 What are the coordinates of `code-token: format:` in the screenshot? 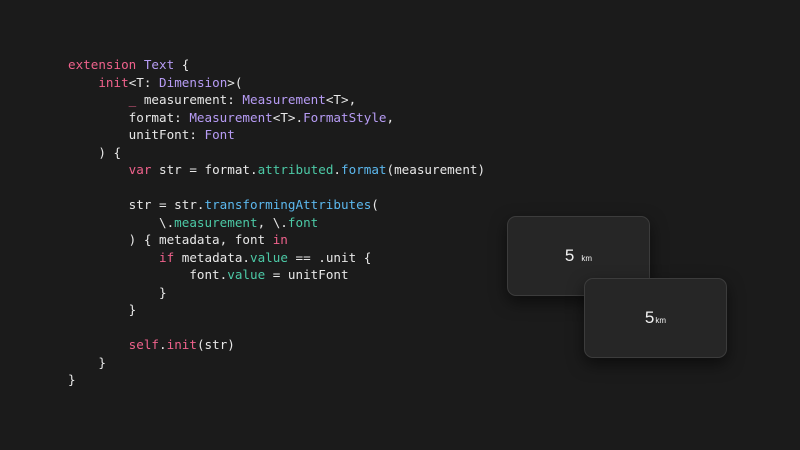 It's located at (129, 117).